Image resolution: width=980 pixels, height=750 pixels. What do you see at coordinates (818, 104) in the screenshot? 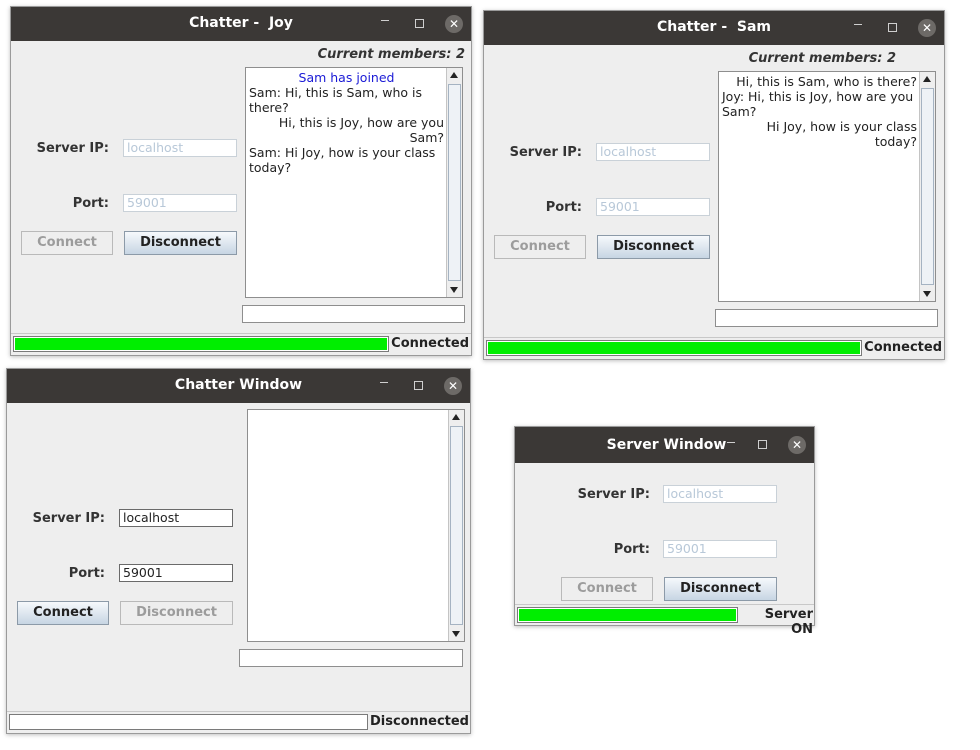
I see `chat-message: Joy: Hi, this is Joy, how are you Sam?` at bounding box center [818, 104].